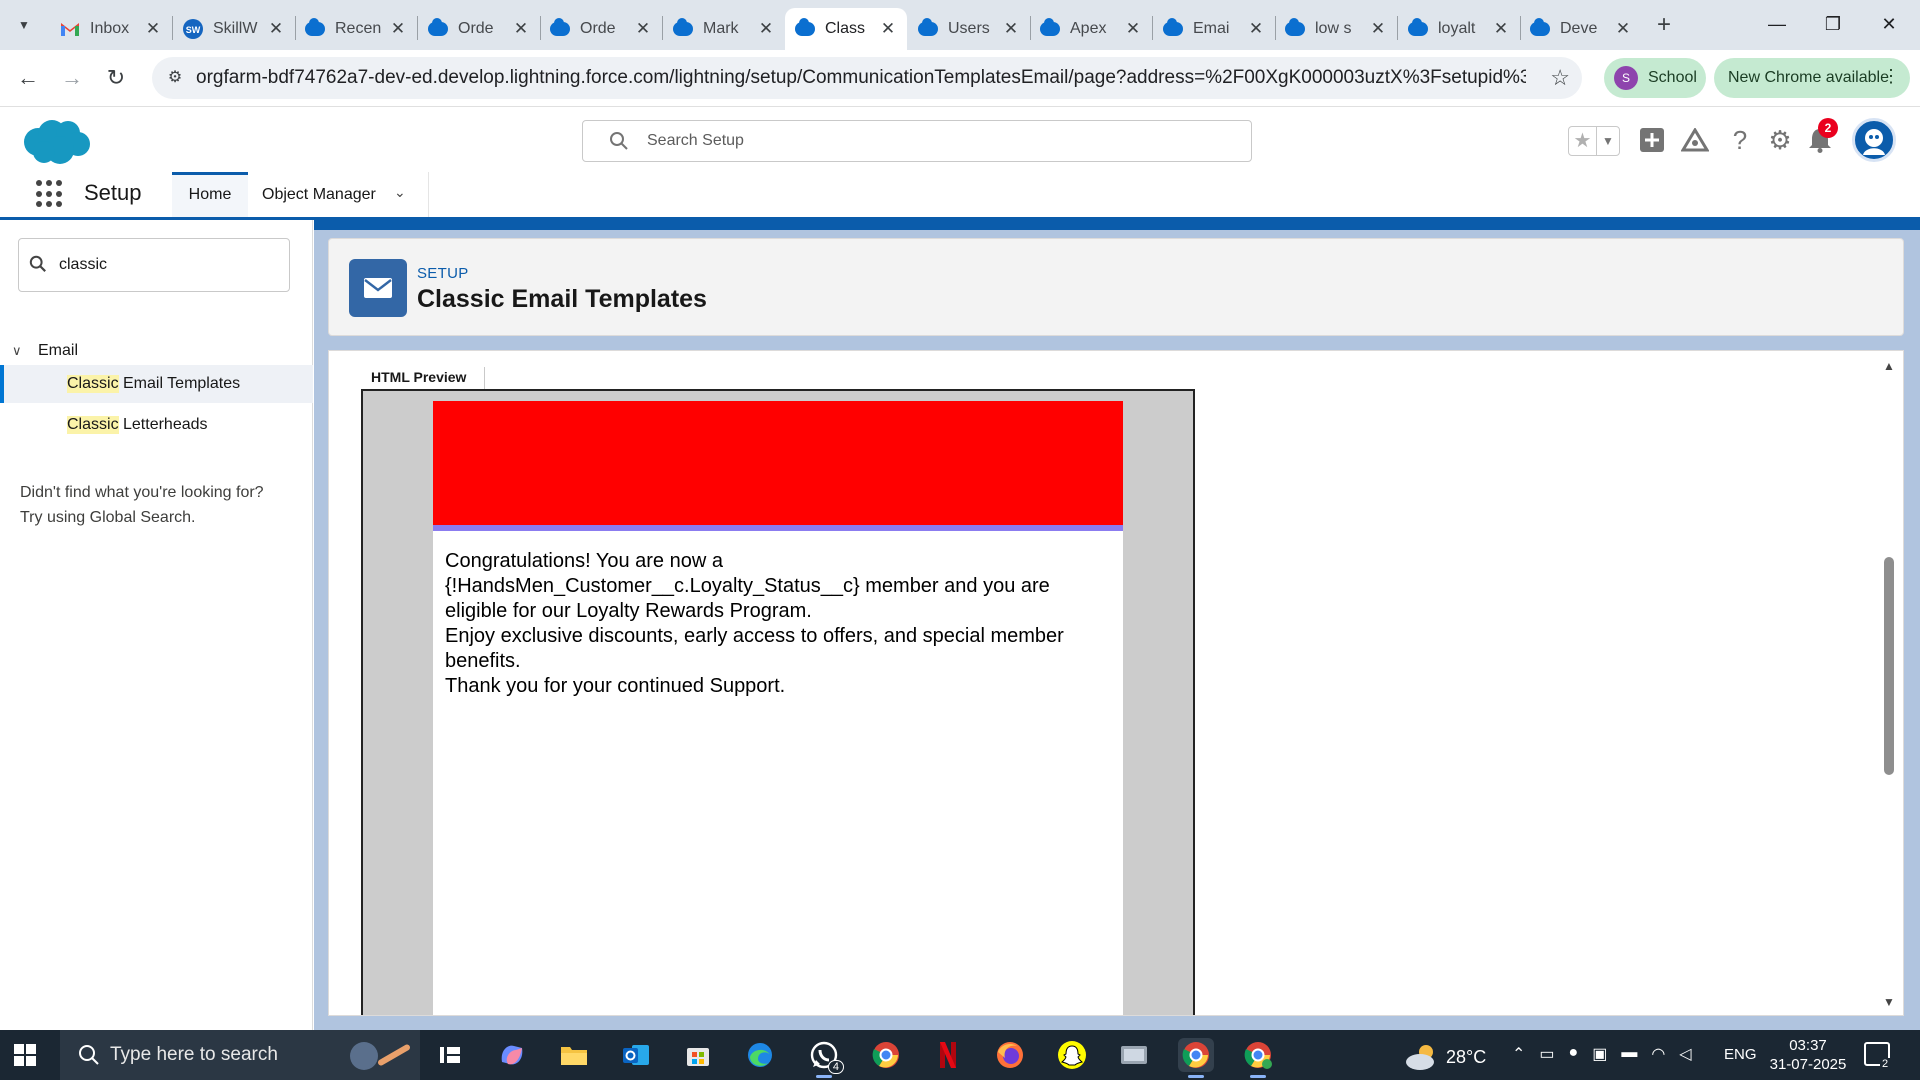 The width and height of the screenshot is (1920, 1080). I want to click on restore-button: ❐, so click(1833, 24).